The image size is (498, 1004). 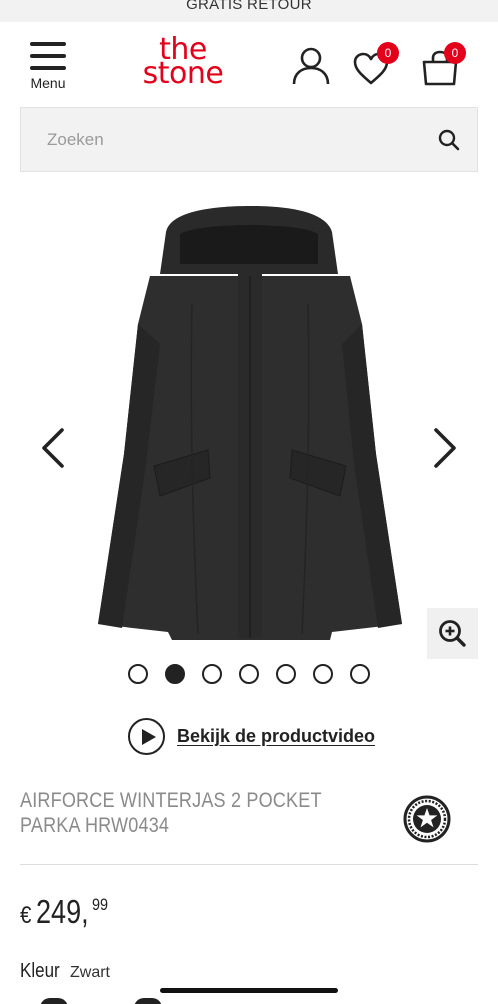 I want to click on home-indicator, so click(x=249, y=990).